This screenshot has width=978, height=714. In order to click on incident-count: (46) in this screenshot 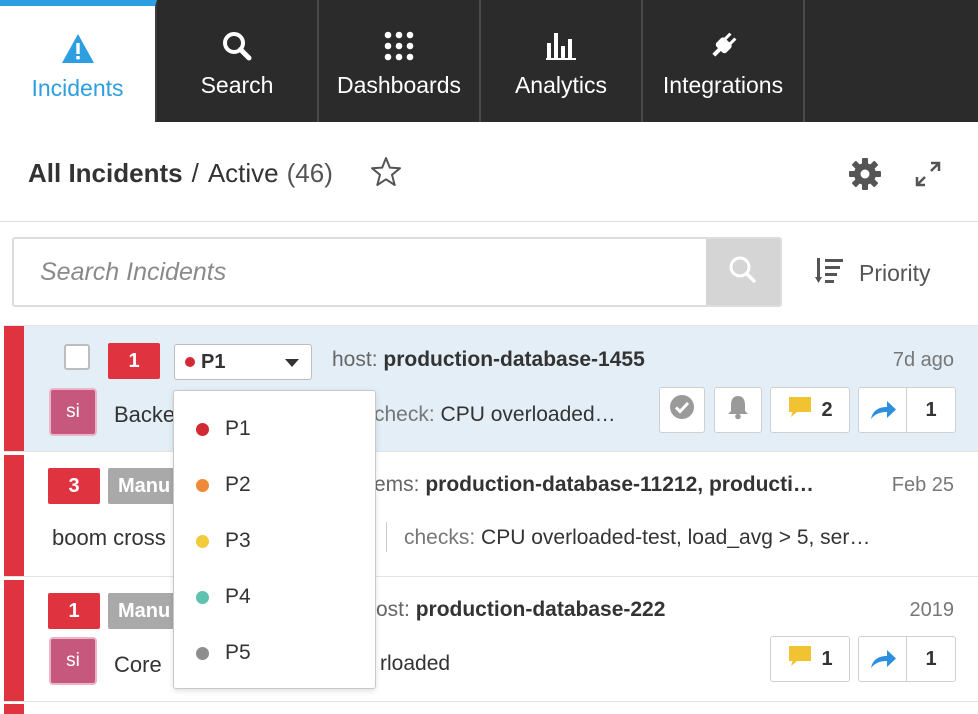, I will do `click(309, 173)`.